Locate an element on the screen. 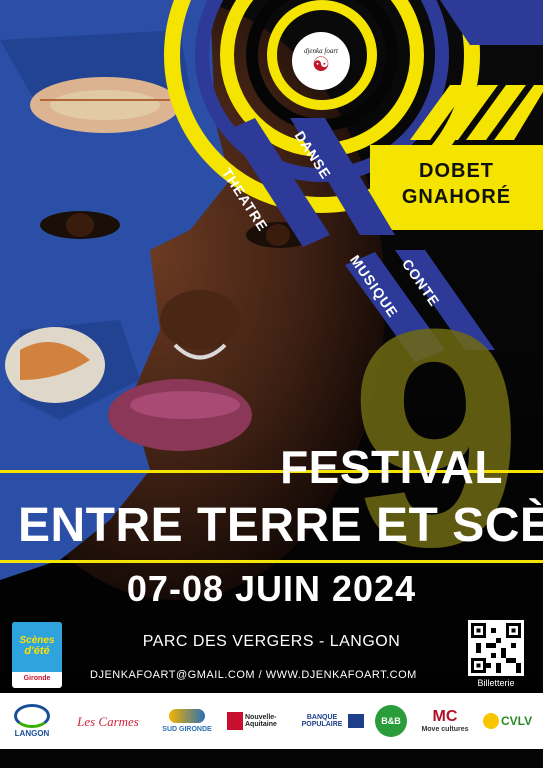  ticketing-label: Billetterie is located at coordinates (496, 683).